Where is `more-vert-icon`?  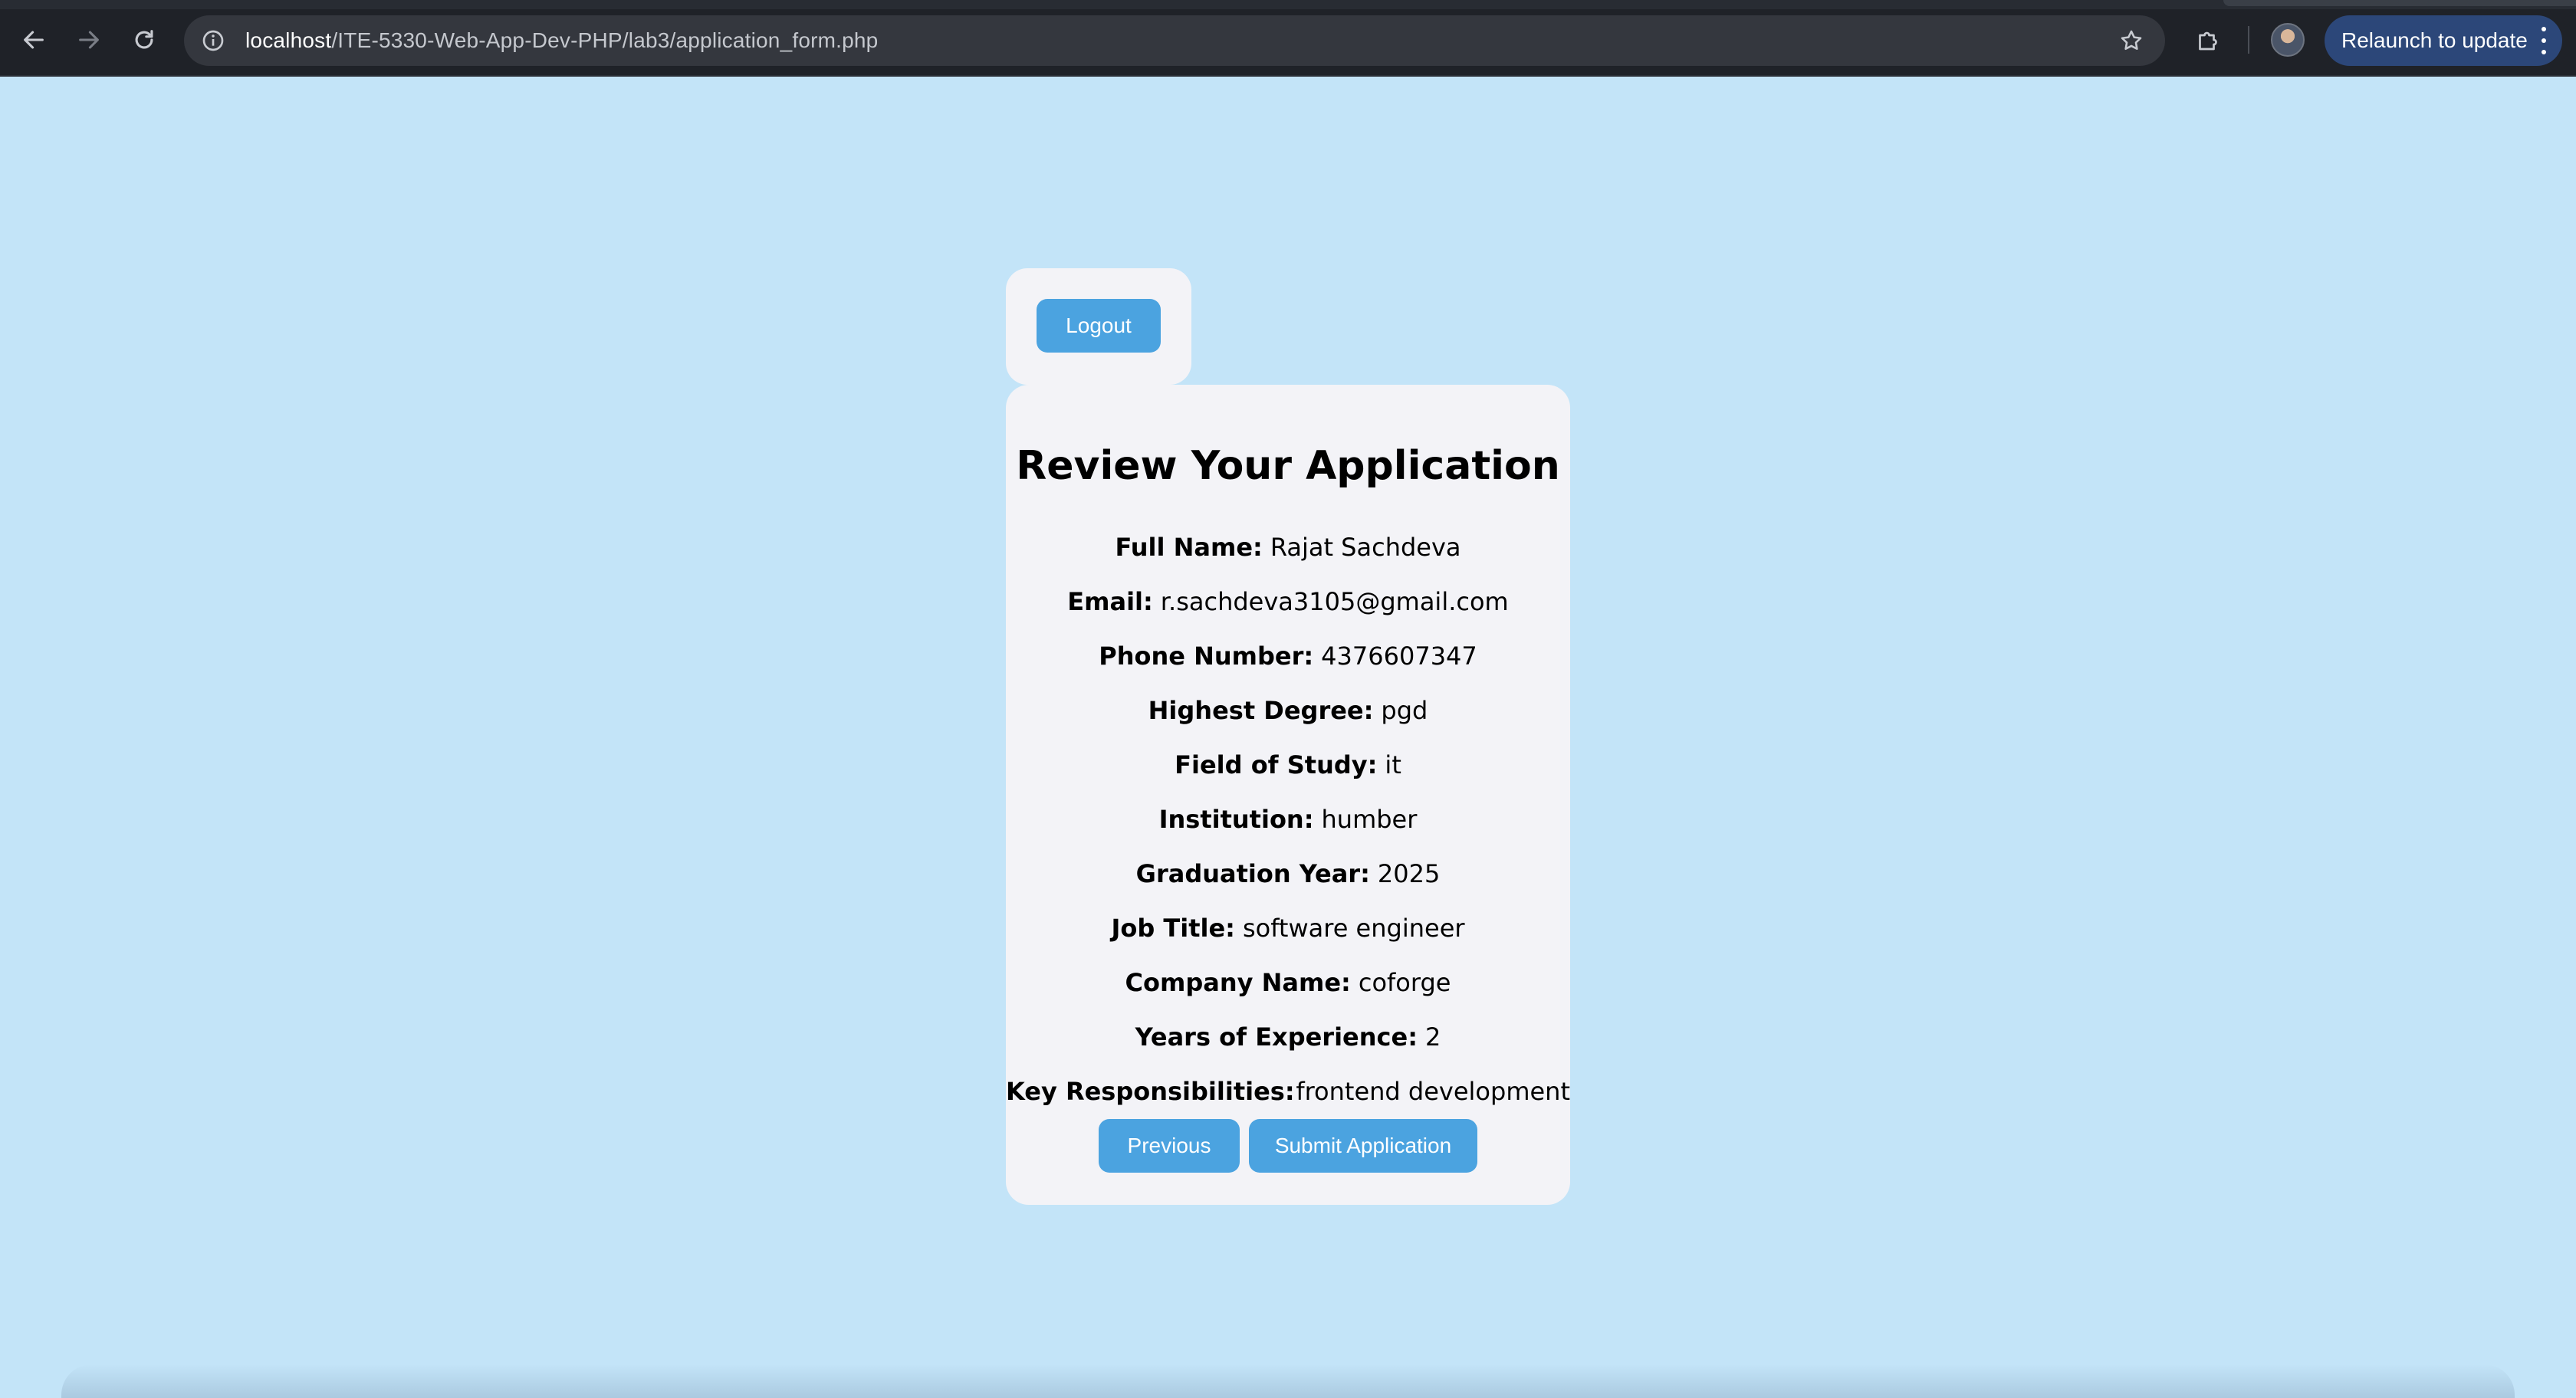 more-vert-icon is located at coordinates (2544, 40).